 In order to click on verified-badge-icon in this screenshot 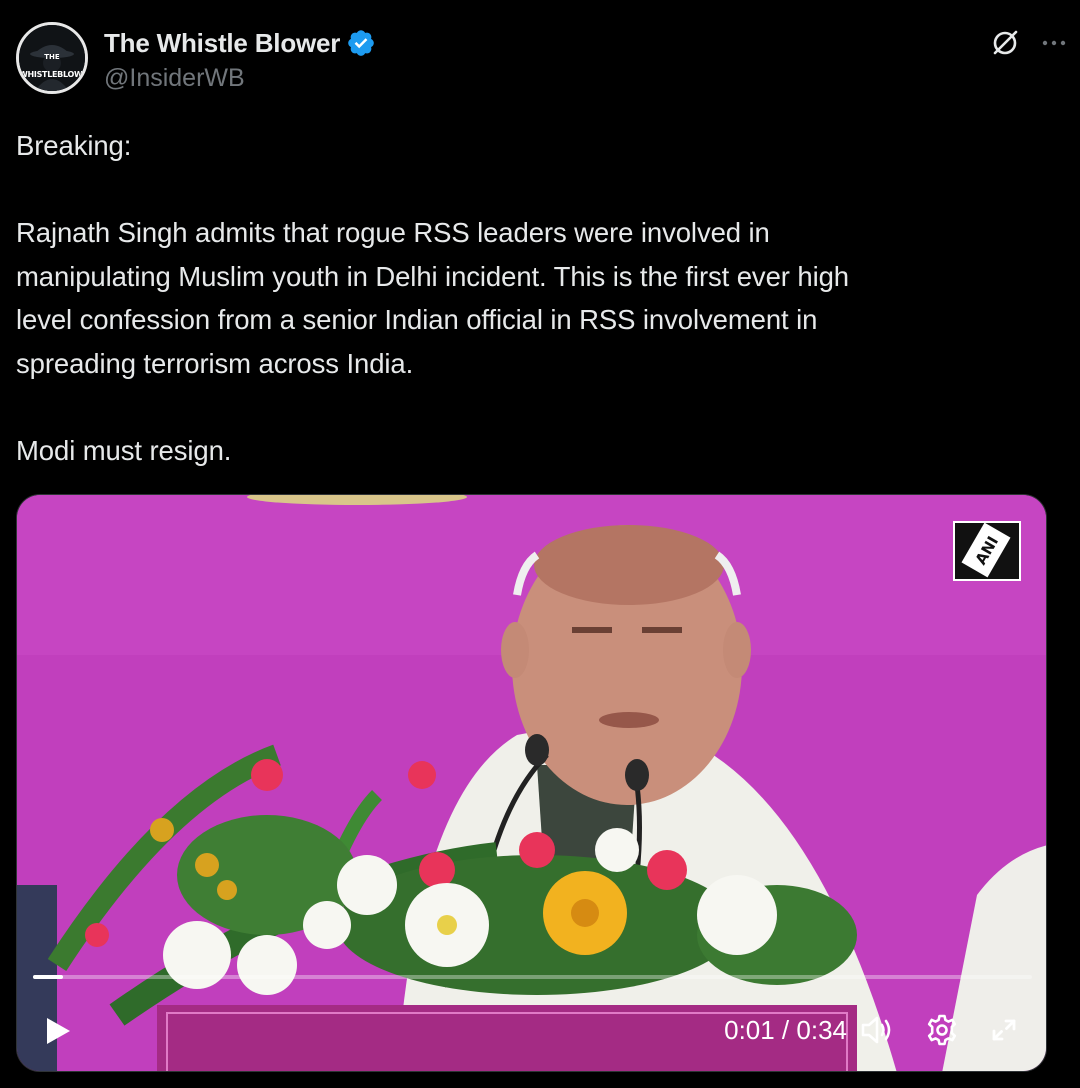, I will do `click(361, 43)`.